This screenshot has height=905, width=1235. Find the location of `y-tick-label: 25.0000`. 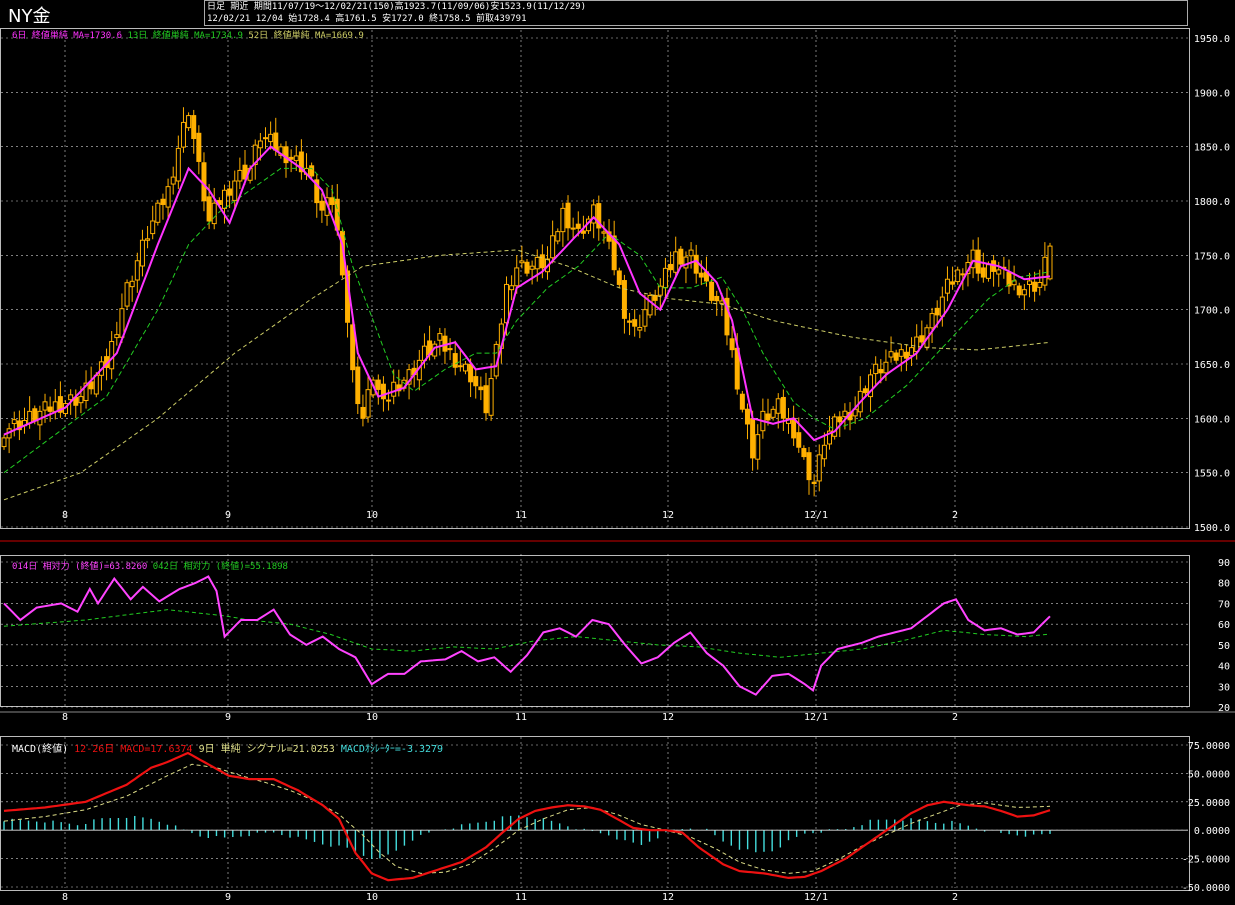

y-tick-label: 25.0000 is located at coordinates (1209, 803).